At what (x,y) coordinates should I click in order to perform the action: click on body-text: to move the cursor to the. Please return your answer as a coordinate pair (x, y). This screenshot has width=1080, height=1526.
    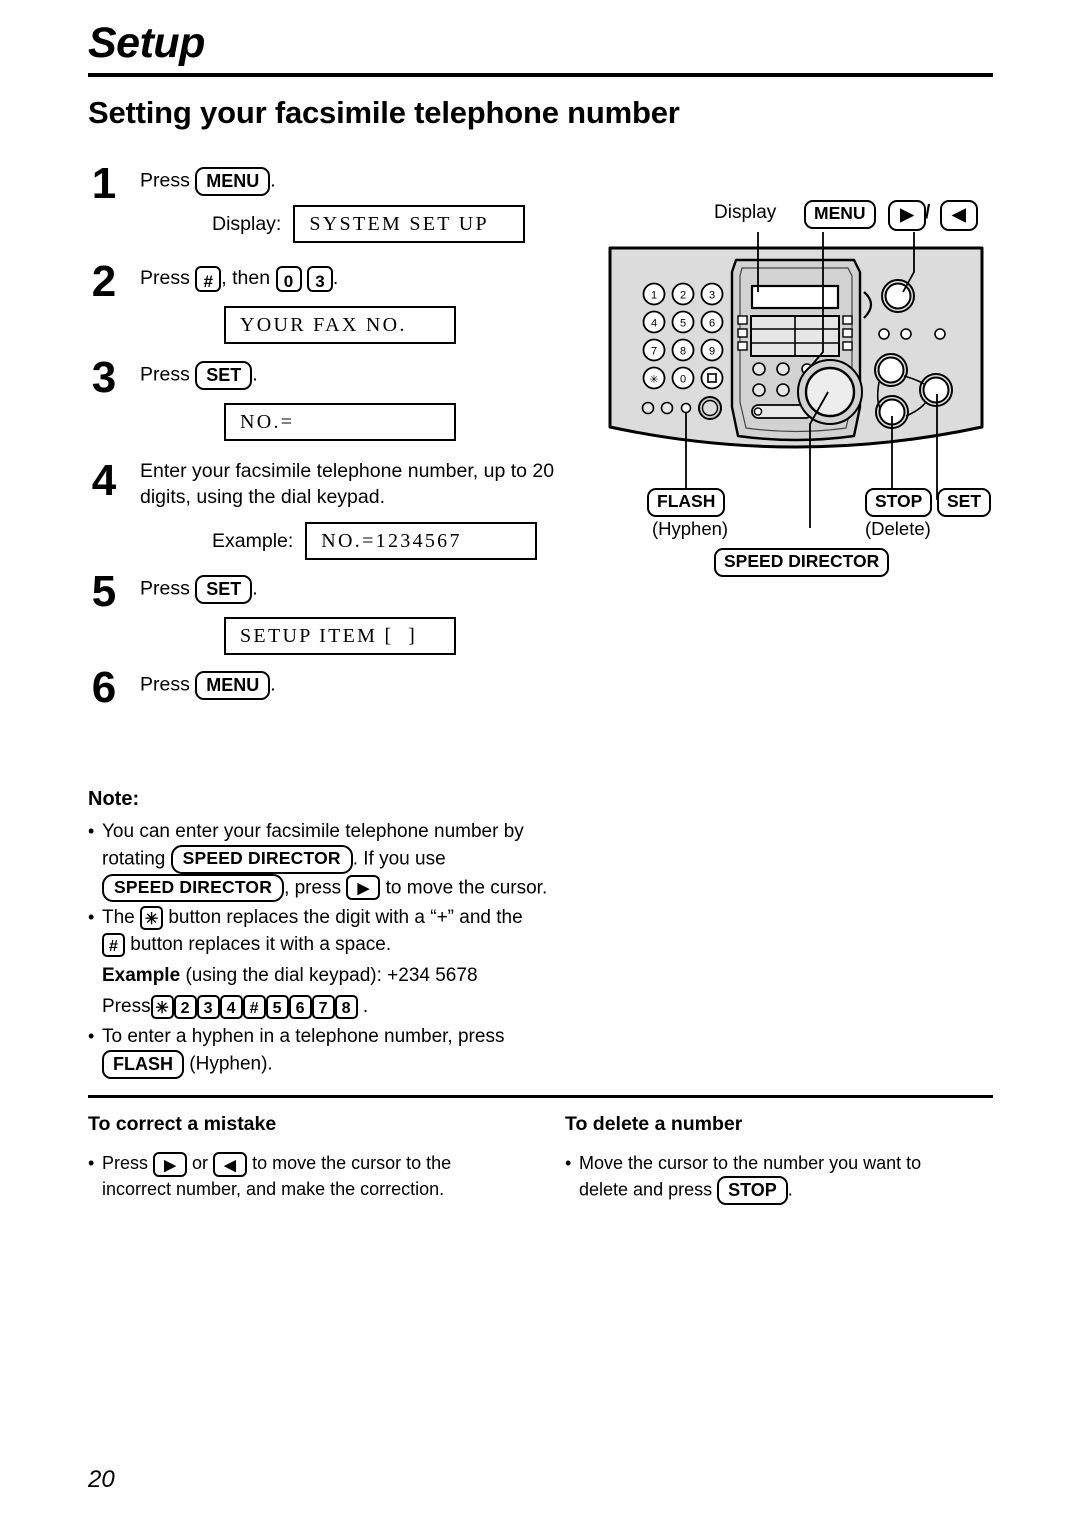
    Looking at the image, I should click on (352, 1163).